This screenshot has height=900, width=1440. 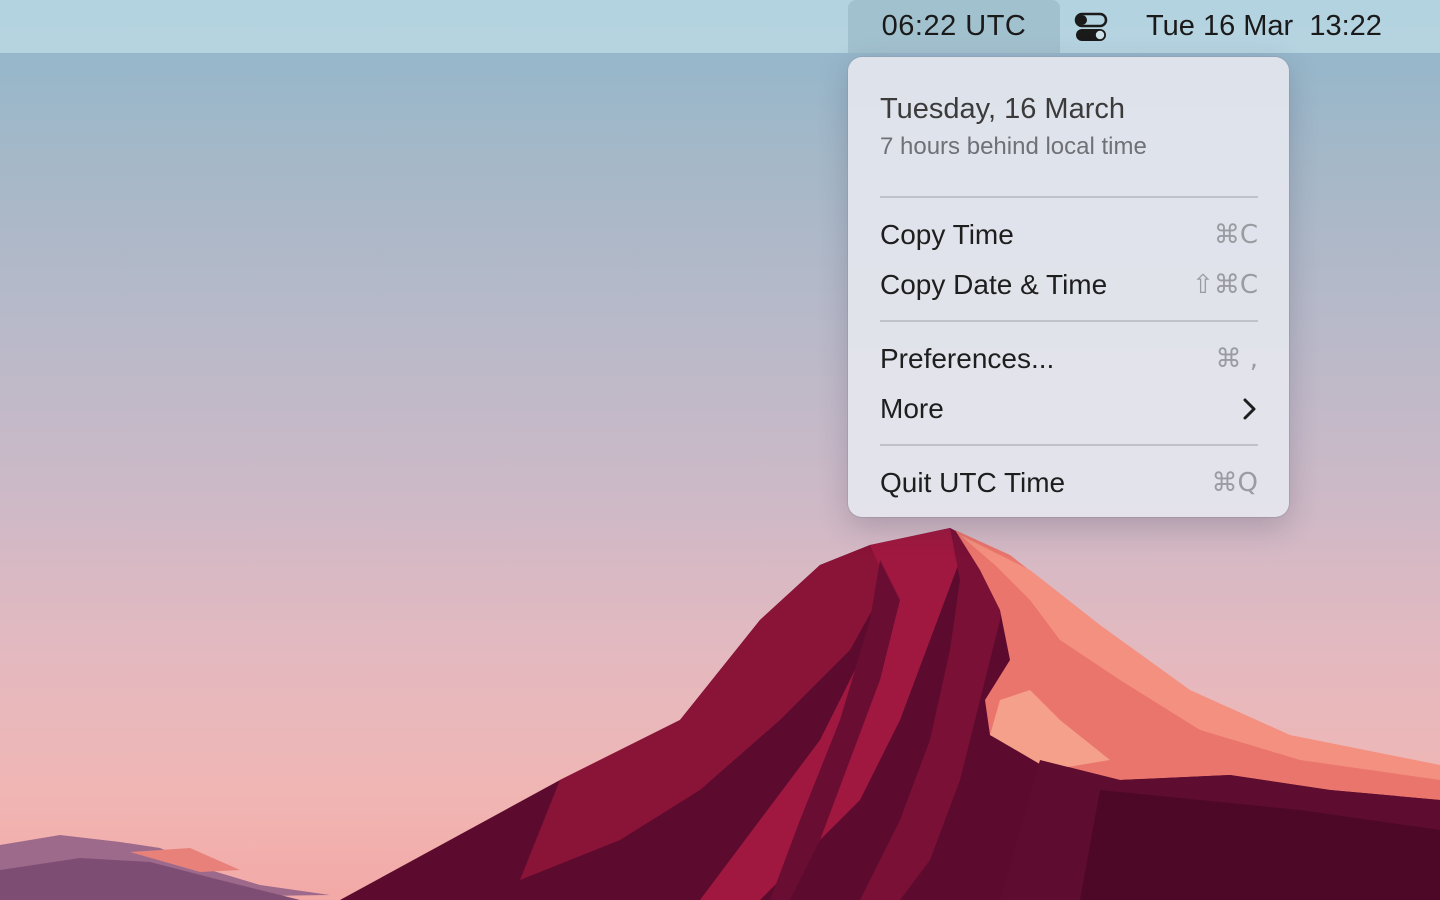 I want to click on menu-item-shortcut: ⌘ ,, so click(x=1236, y=359).